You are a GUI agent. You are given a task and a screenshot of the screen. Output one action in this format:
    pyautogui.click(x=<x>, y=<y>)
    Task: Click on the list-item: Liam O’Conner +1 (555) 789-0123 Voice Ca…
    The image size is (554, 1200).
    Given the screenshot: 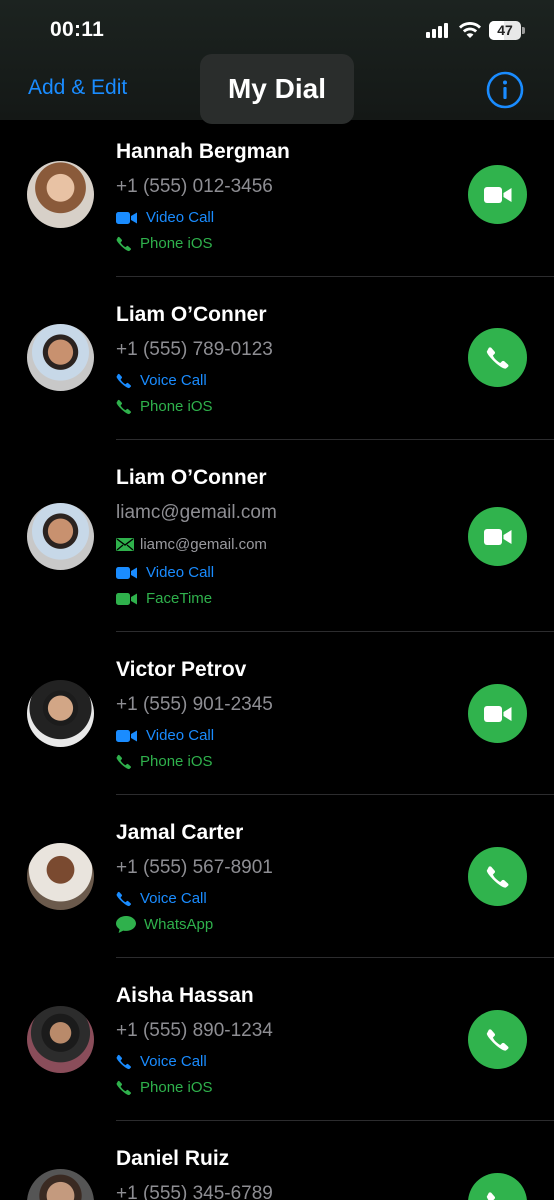 What is the action you would take?
    pyautogui.click(x=277, y=358)
    